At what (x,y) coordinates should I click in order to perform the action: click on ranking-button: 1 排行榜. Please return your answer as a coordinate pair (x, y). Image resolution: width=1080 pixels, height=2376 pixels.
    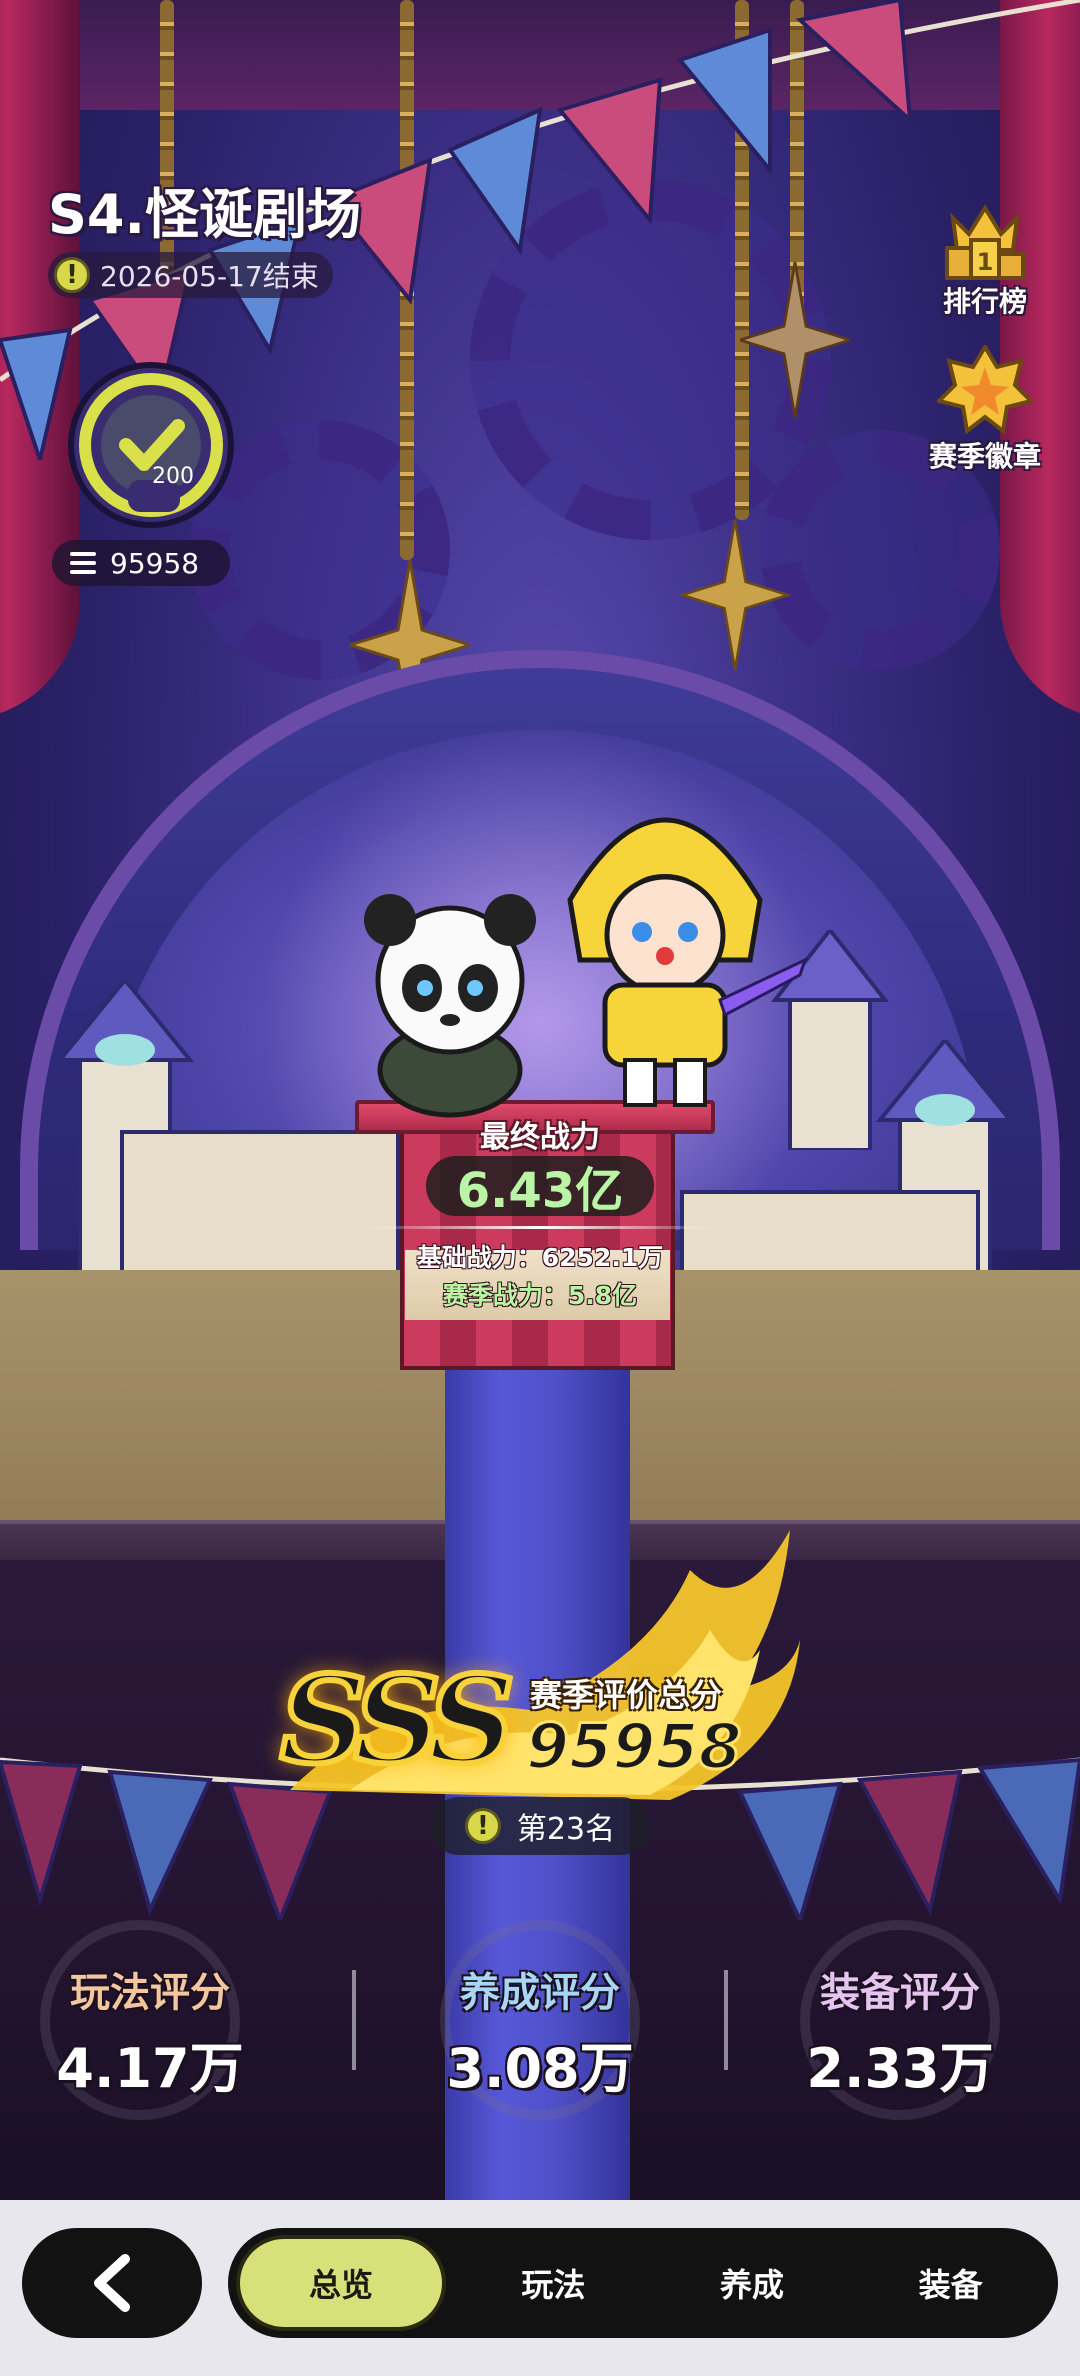
    Looking at the image, I should click on (985, 260).